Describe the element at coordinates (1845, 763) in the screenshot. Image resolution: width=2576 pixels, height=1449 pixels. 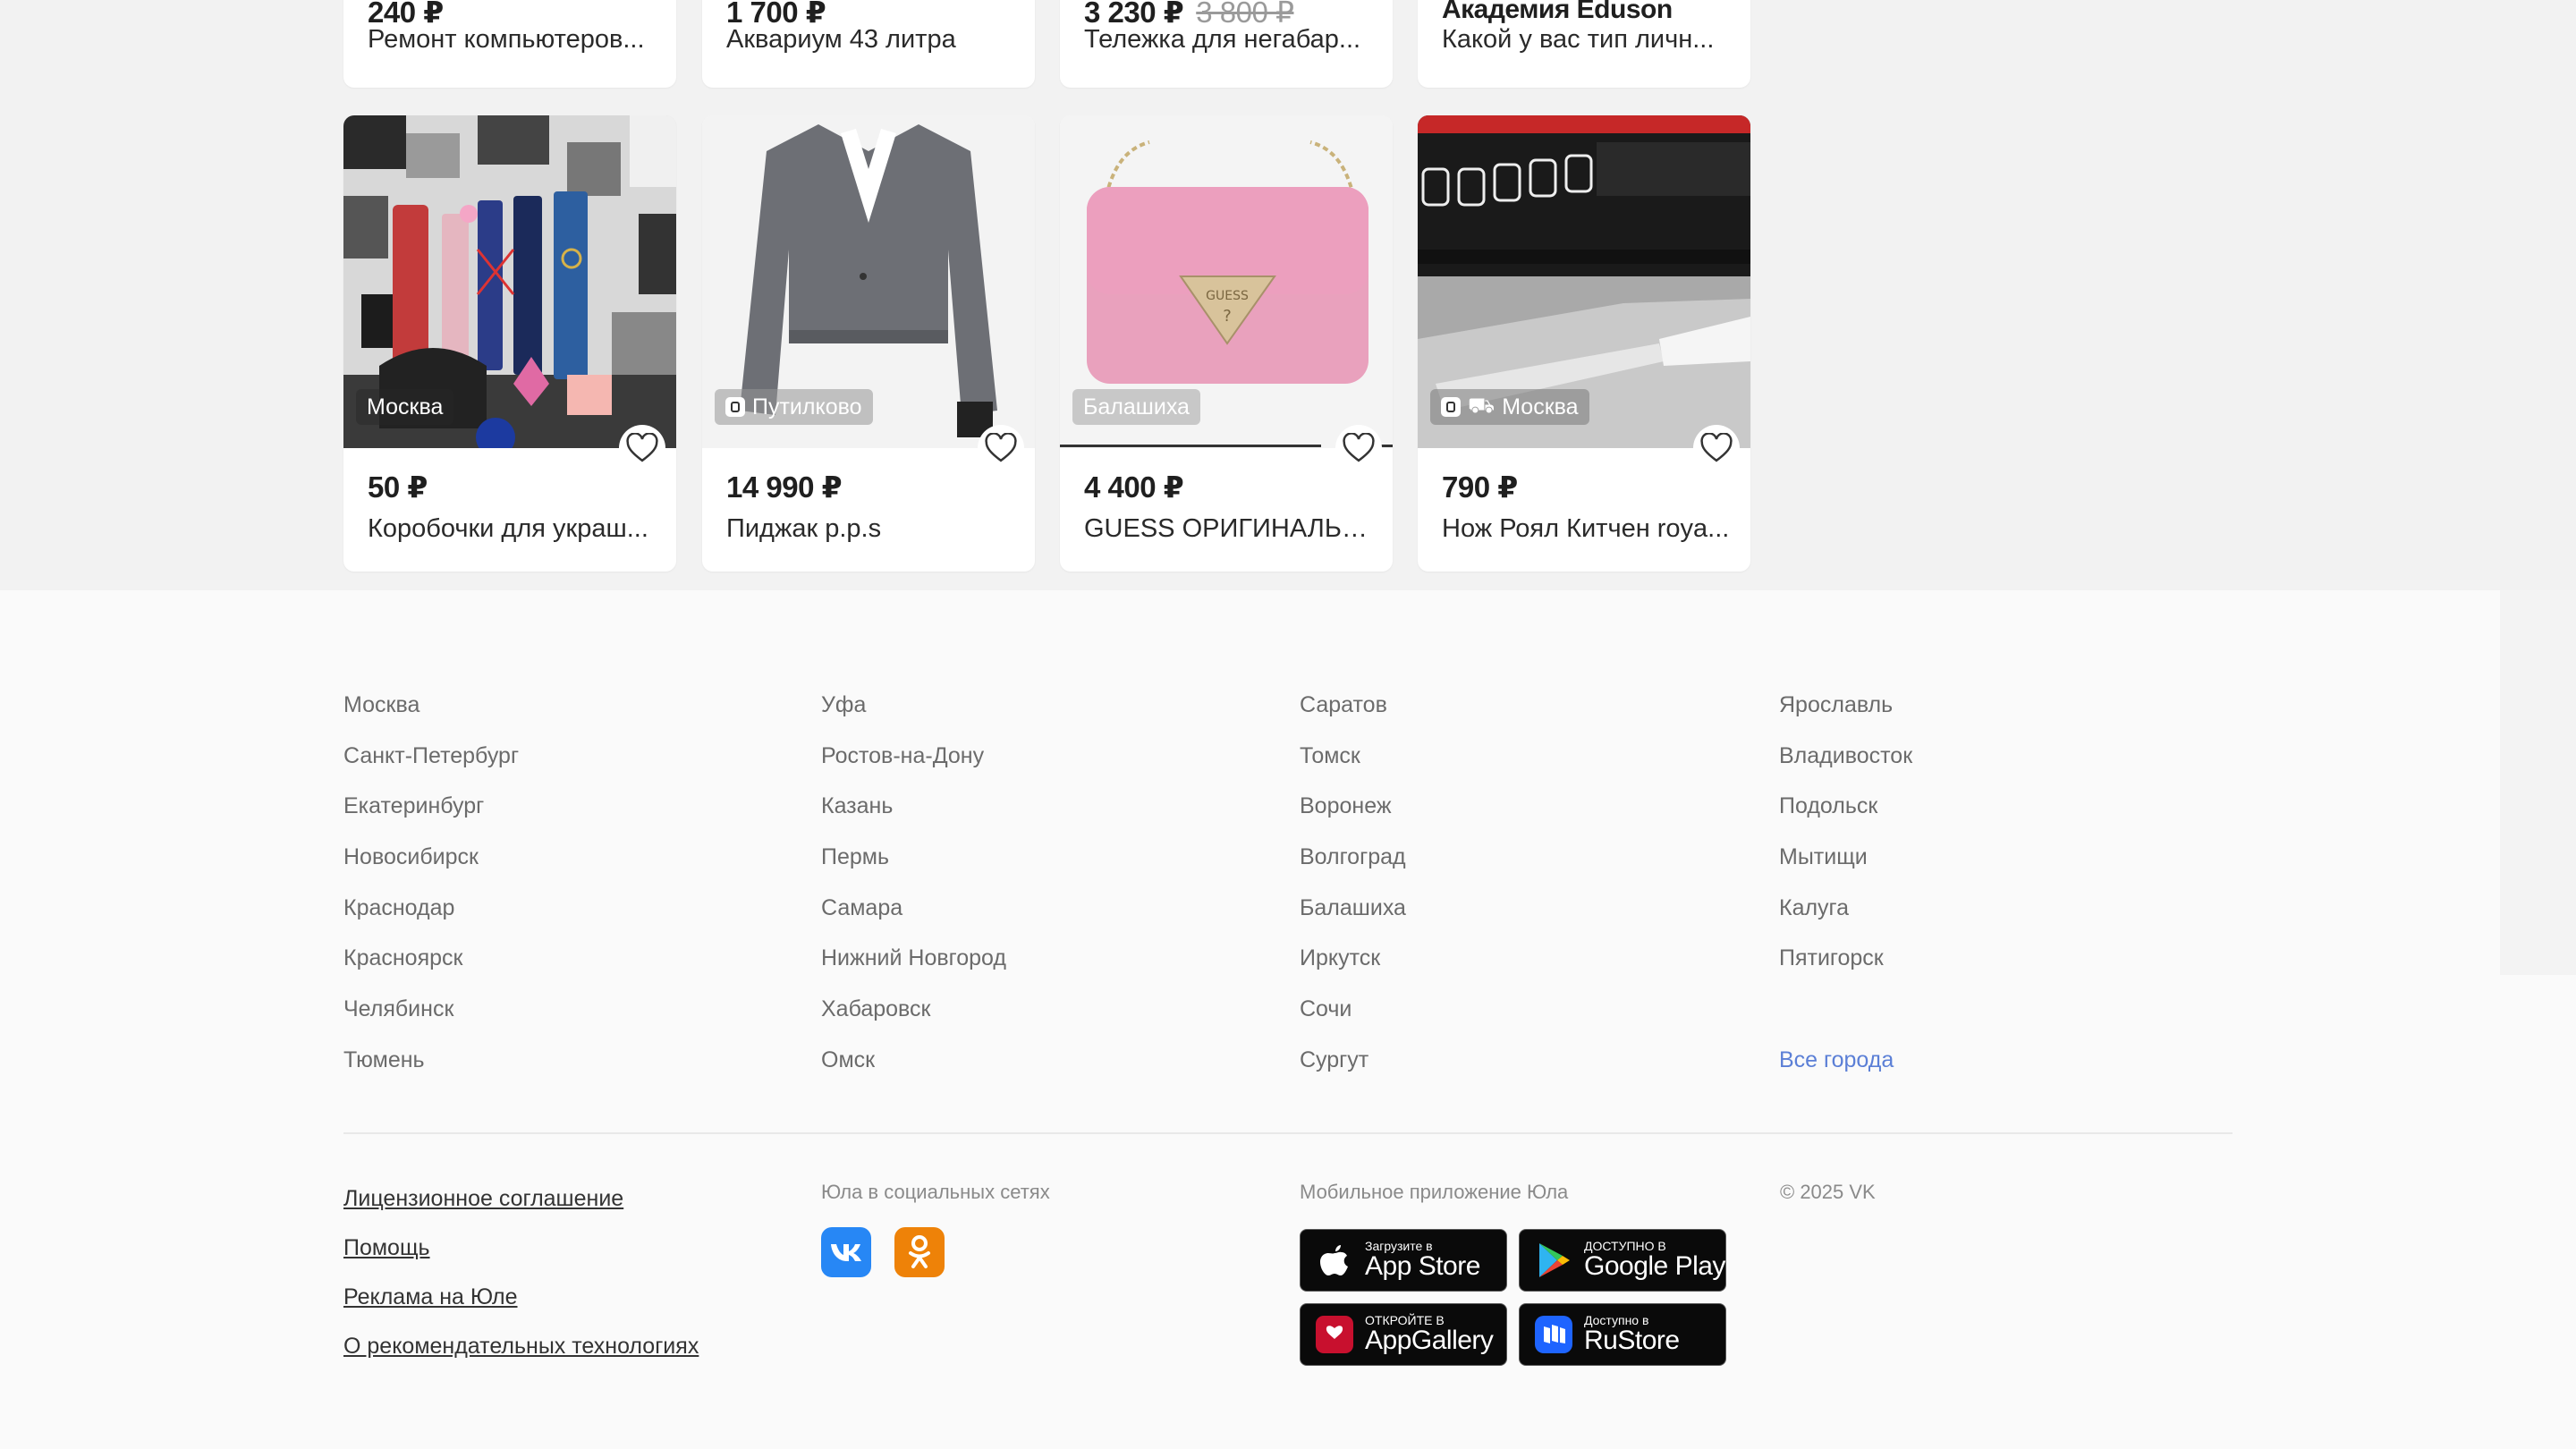
I see `city-link: Владивосток` at that location.